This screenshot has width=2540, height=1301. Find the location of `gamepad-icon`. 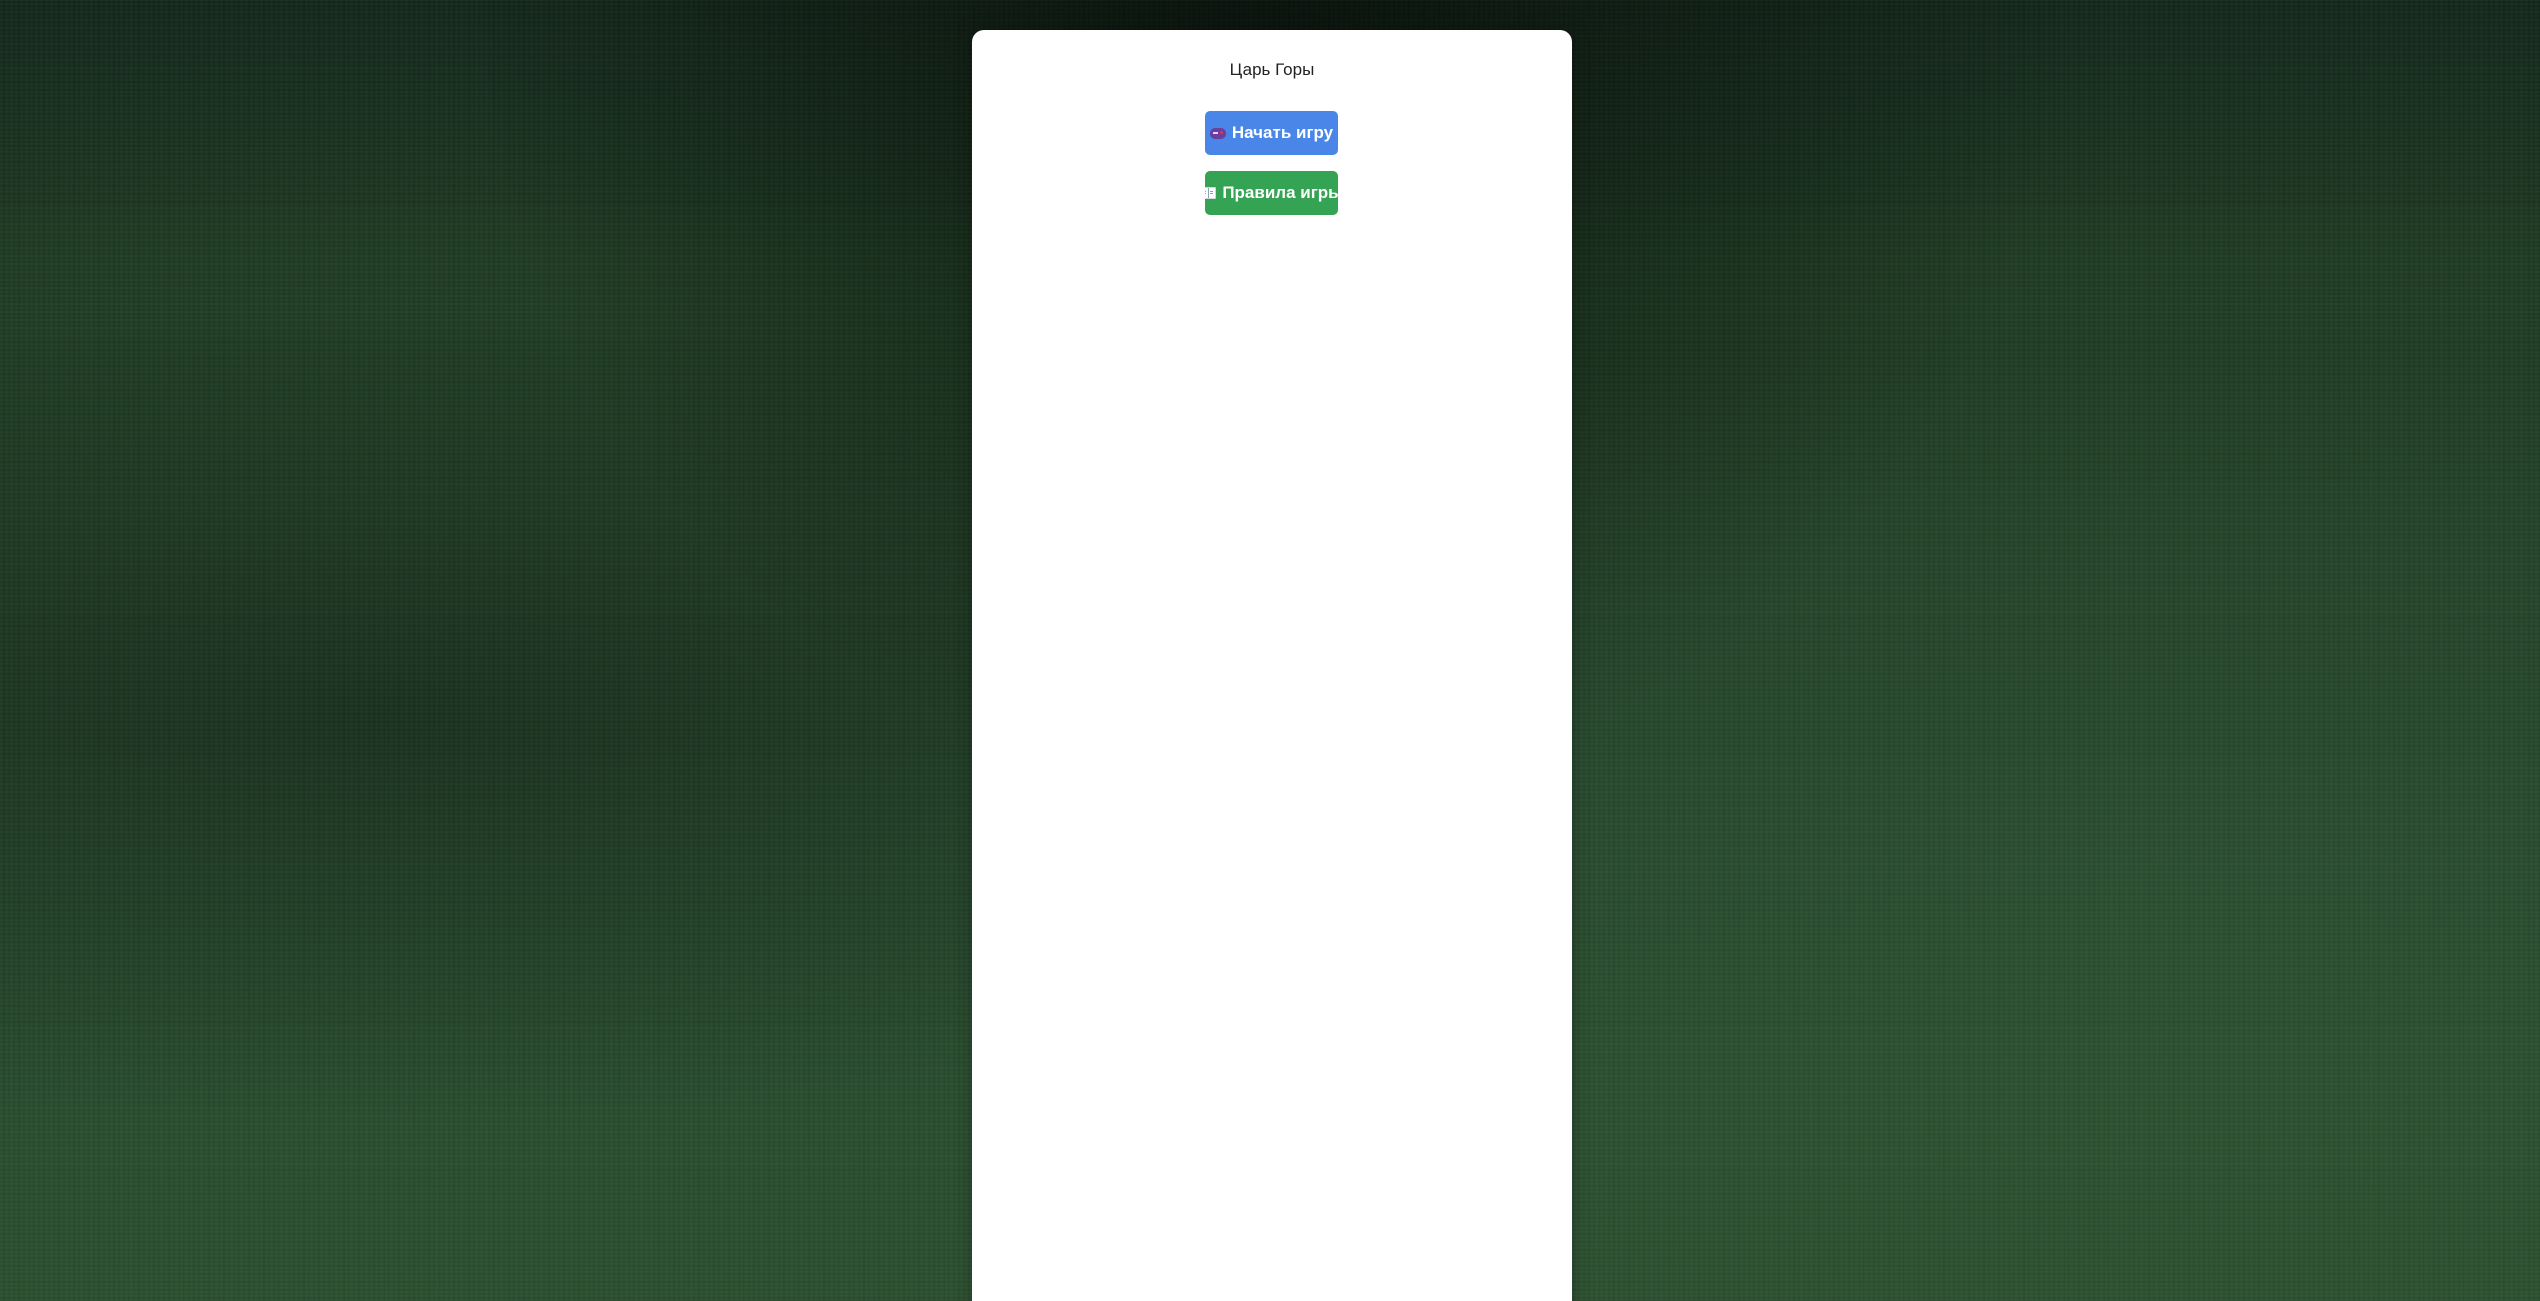

gamepad-icon is located at coordinates (1217, 133).